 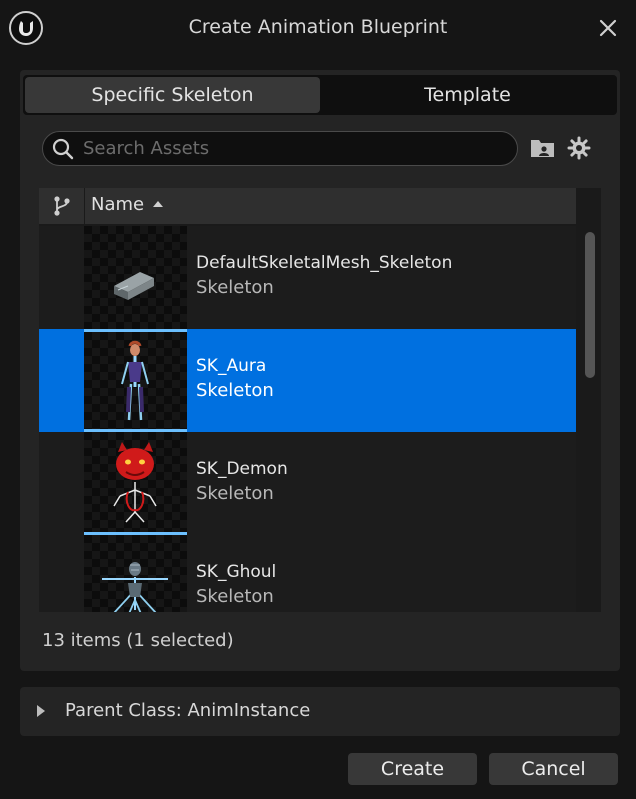 What do you see at coordinates (172, 95) in the screenshot?
I see `tab-specific-skeleton: Specific Skeleton` at bounding box center [172, 95].